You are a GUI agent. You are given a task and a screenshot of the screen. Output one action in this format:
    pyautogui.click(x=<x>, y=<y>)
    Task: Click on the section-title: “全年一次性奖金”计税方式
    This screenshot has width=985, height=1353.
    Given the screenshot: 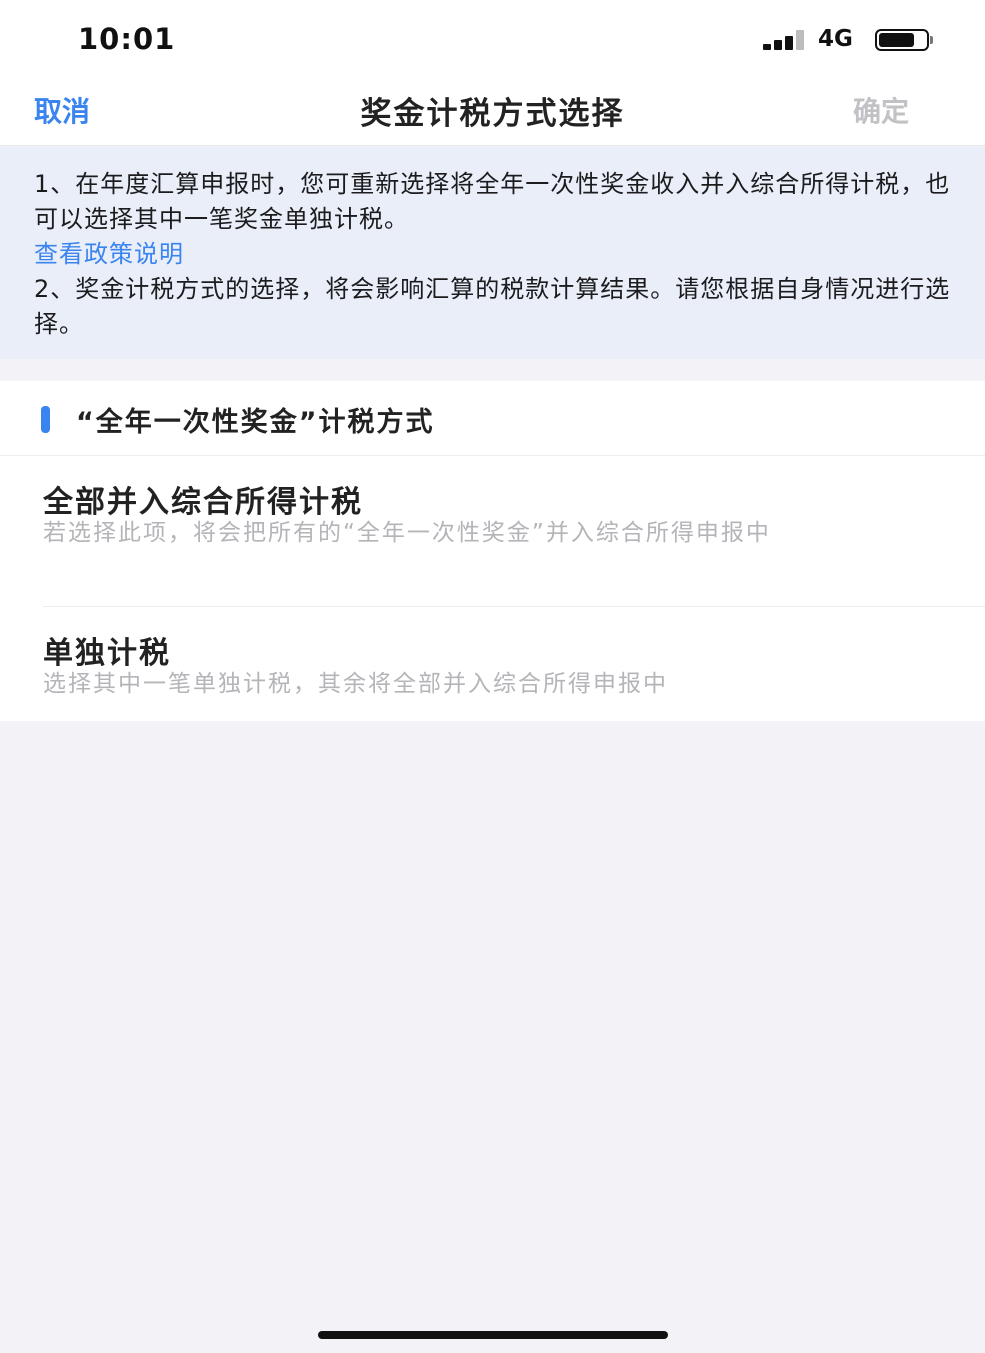 What is the action you would take?
    pyautogui.click(x=255, y=422)
    